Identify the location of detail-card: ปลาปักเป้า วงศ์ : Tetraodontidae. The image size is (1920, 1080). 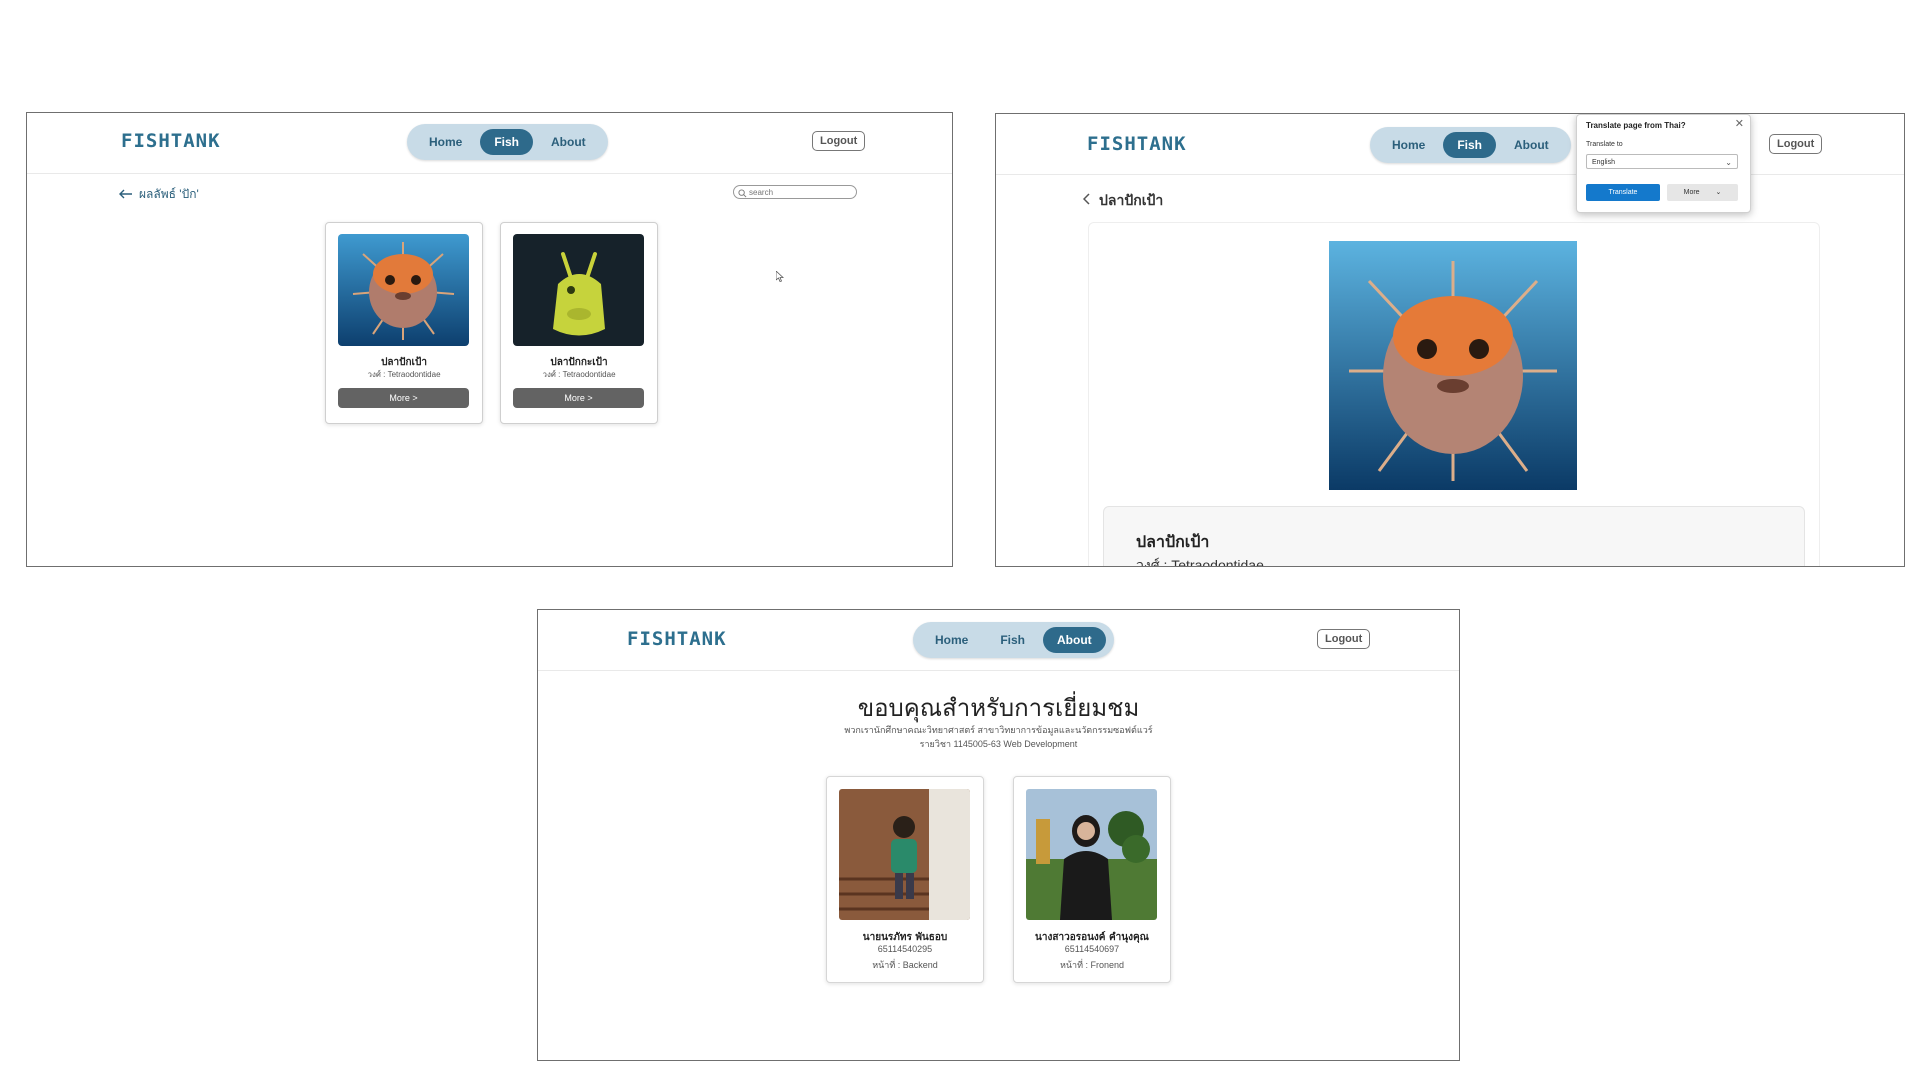
(1454, 394).